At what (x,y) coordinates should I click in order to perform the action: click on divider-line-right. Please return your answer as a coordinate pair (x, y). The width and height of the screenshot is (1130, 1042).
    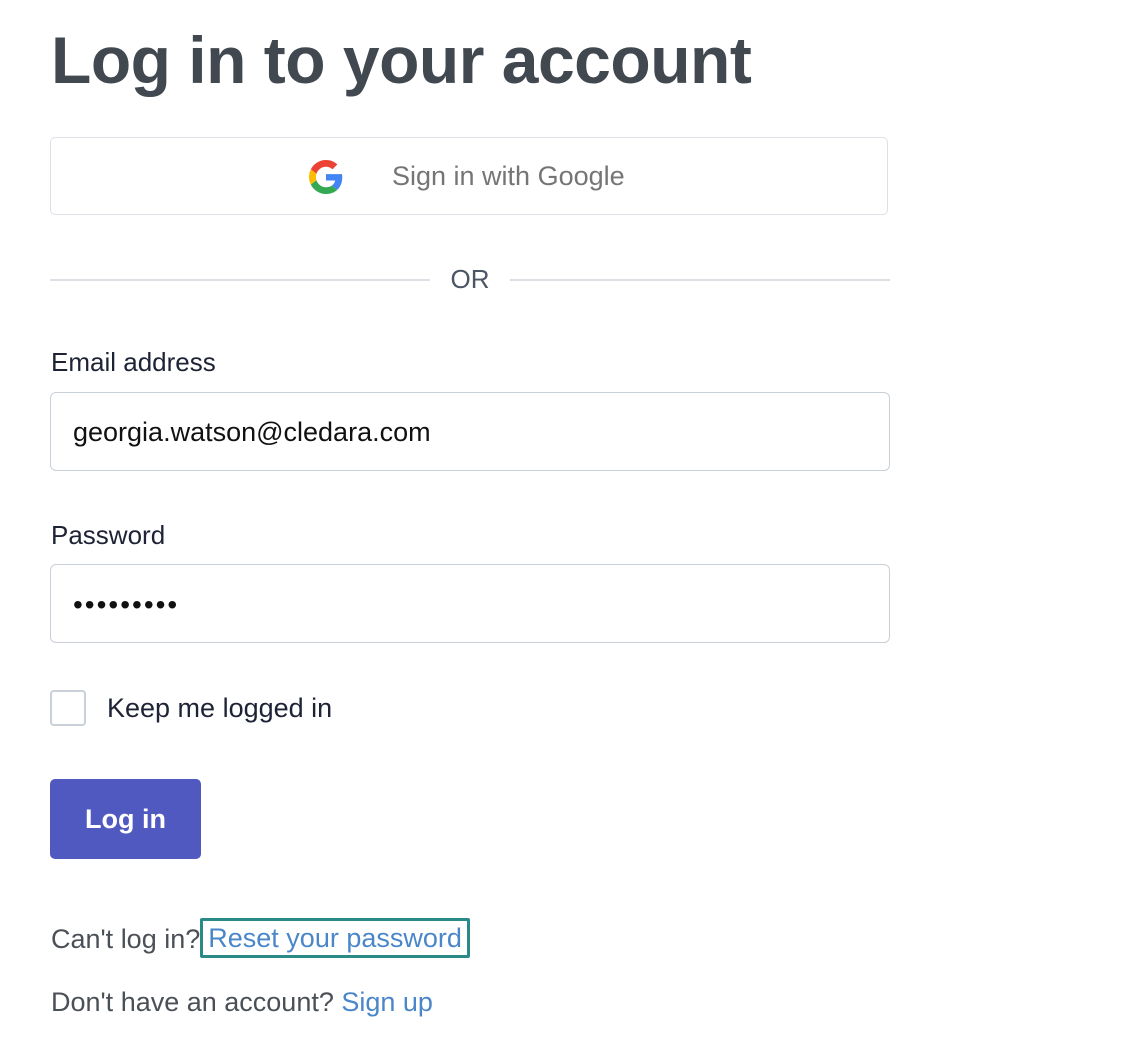
    Looking at the image, I should click on (700, 280).